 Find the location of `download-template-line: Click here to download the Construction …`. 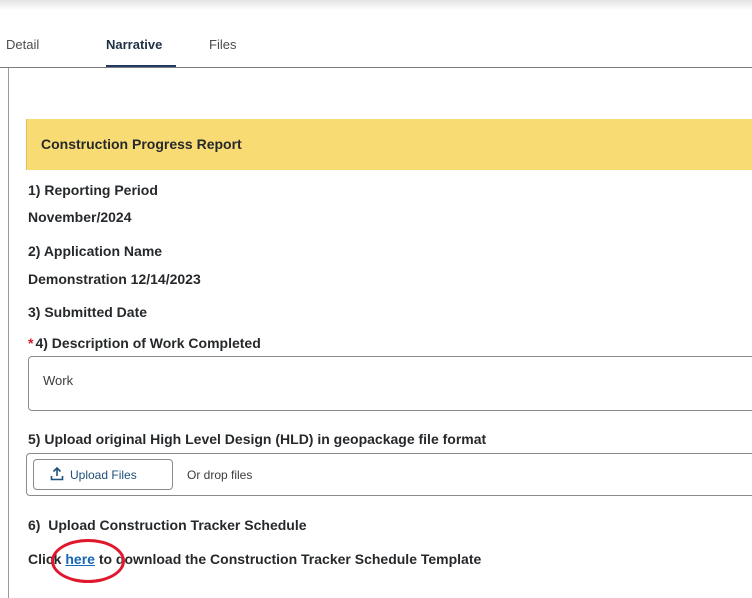

download-template-line: Click here to download the Construction … is located at coordinates (254, 559).